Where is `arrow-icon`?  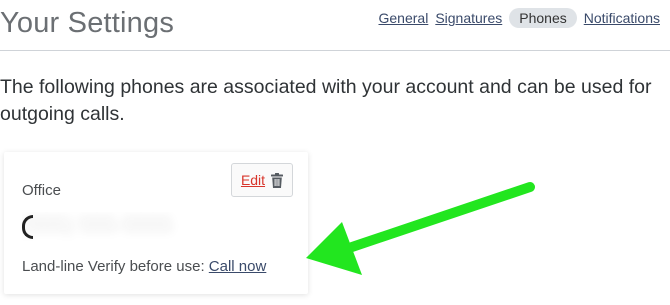 arrow-icon is located at coordinates (420, 228).